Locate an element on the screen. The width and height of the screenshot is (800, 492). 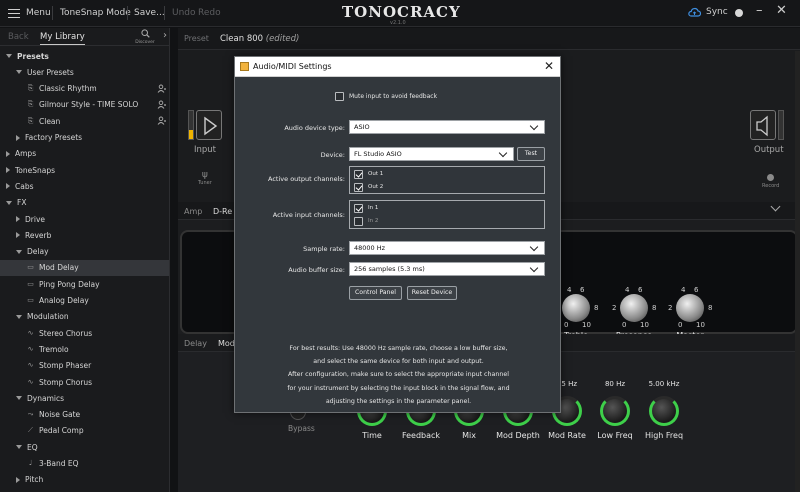
library-item: Cabs is located at coordinates (84, 186).